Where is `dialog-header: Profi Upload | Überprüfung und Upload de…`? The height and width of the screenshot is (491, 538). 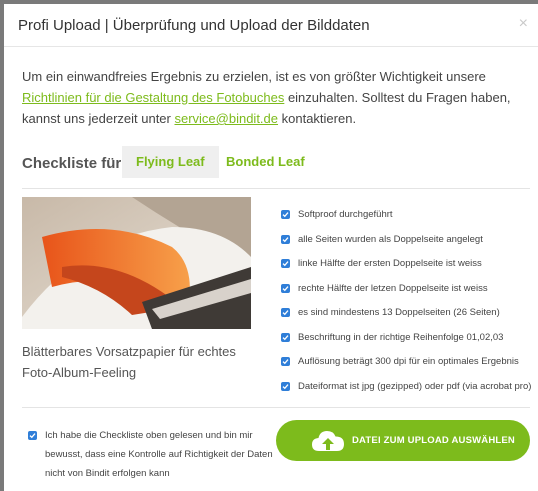
dialog-header: Profi Upload | Überprüfung und Upload de… is located at coordinates (271, 25).